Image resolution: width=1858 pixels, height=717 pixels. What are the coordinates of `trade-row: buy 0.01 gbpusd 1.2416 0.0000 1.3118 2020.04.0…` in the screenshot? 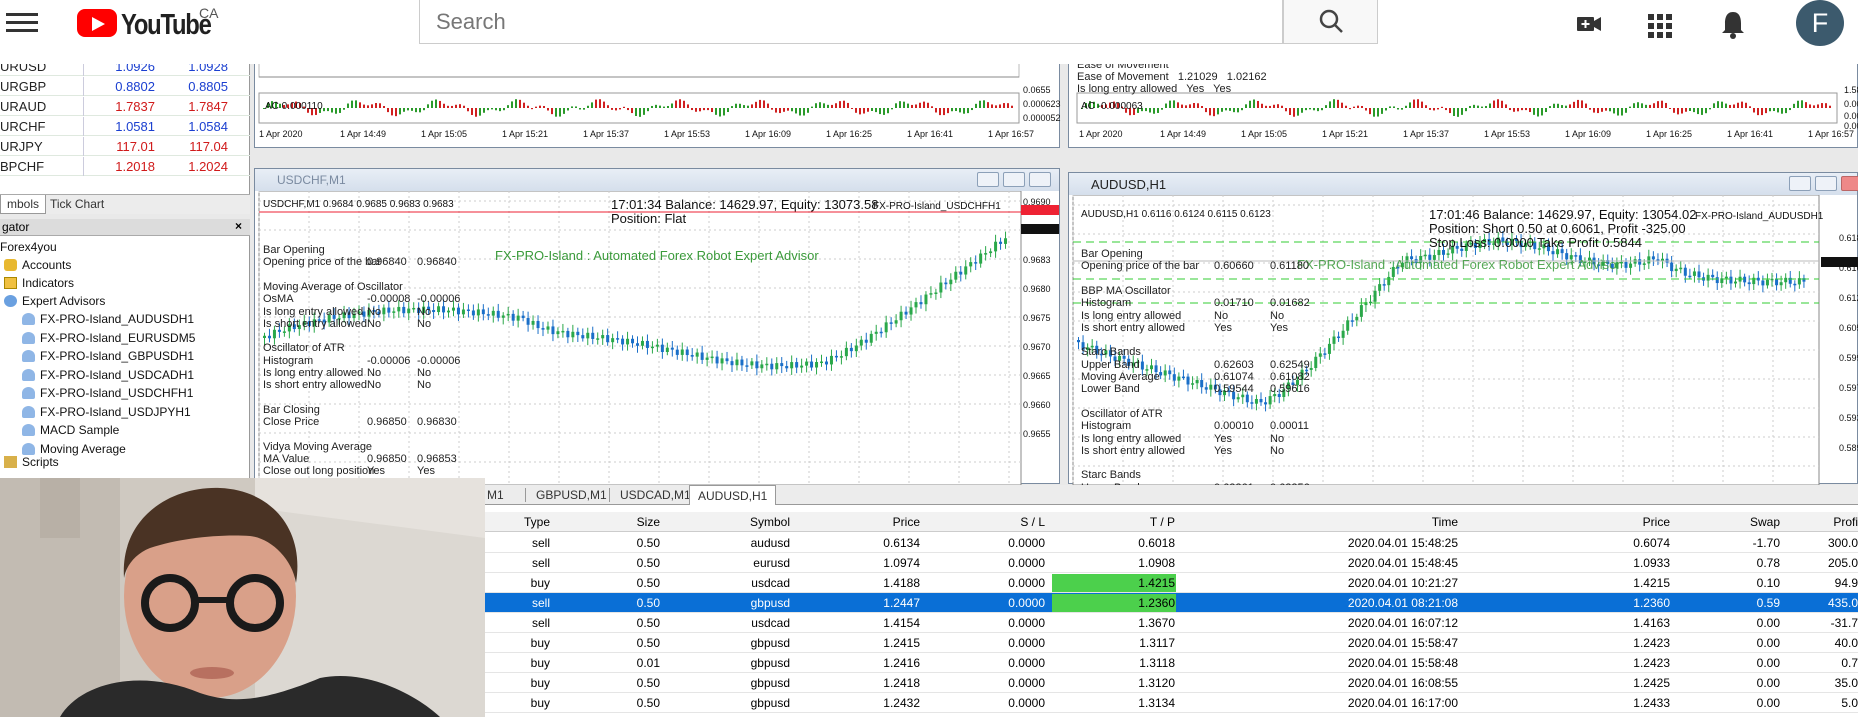 It's located at (1171, 663).